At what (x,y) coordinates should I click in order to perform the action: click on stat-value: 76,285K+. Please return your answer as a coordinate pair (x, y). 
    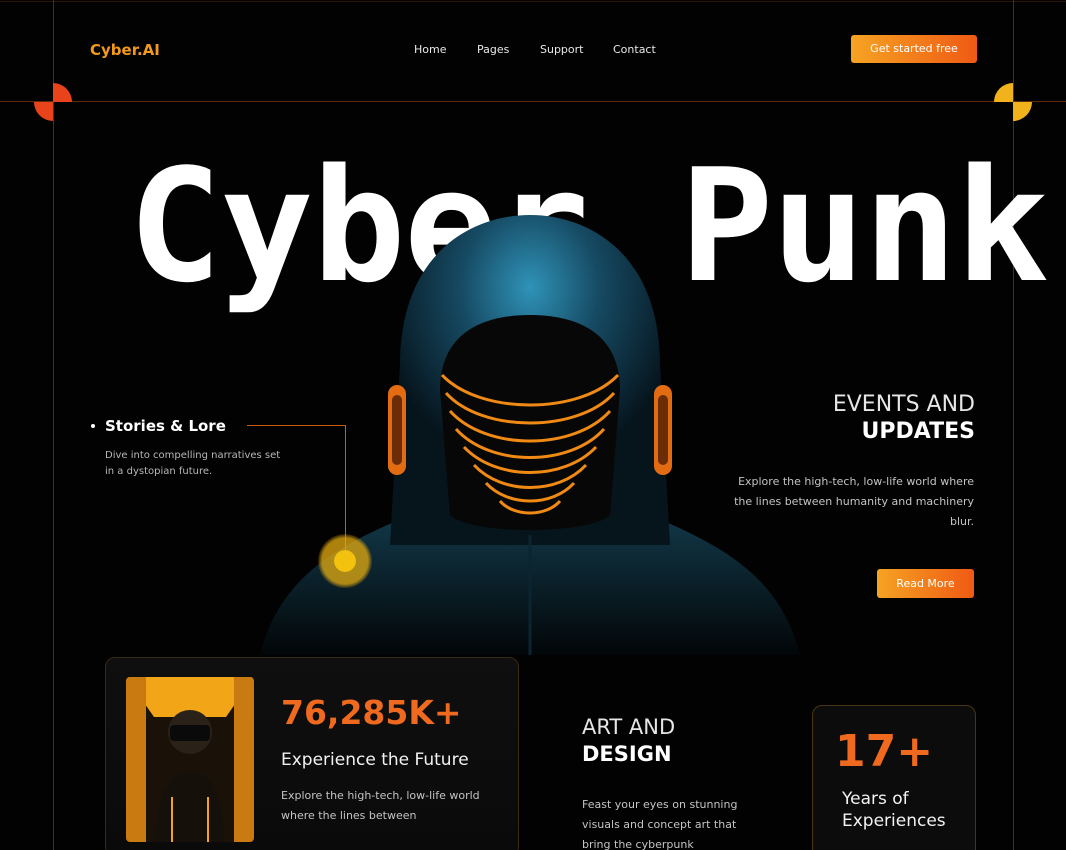
    Looking at the image, I should click on (371, 712).